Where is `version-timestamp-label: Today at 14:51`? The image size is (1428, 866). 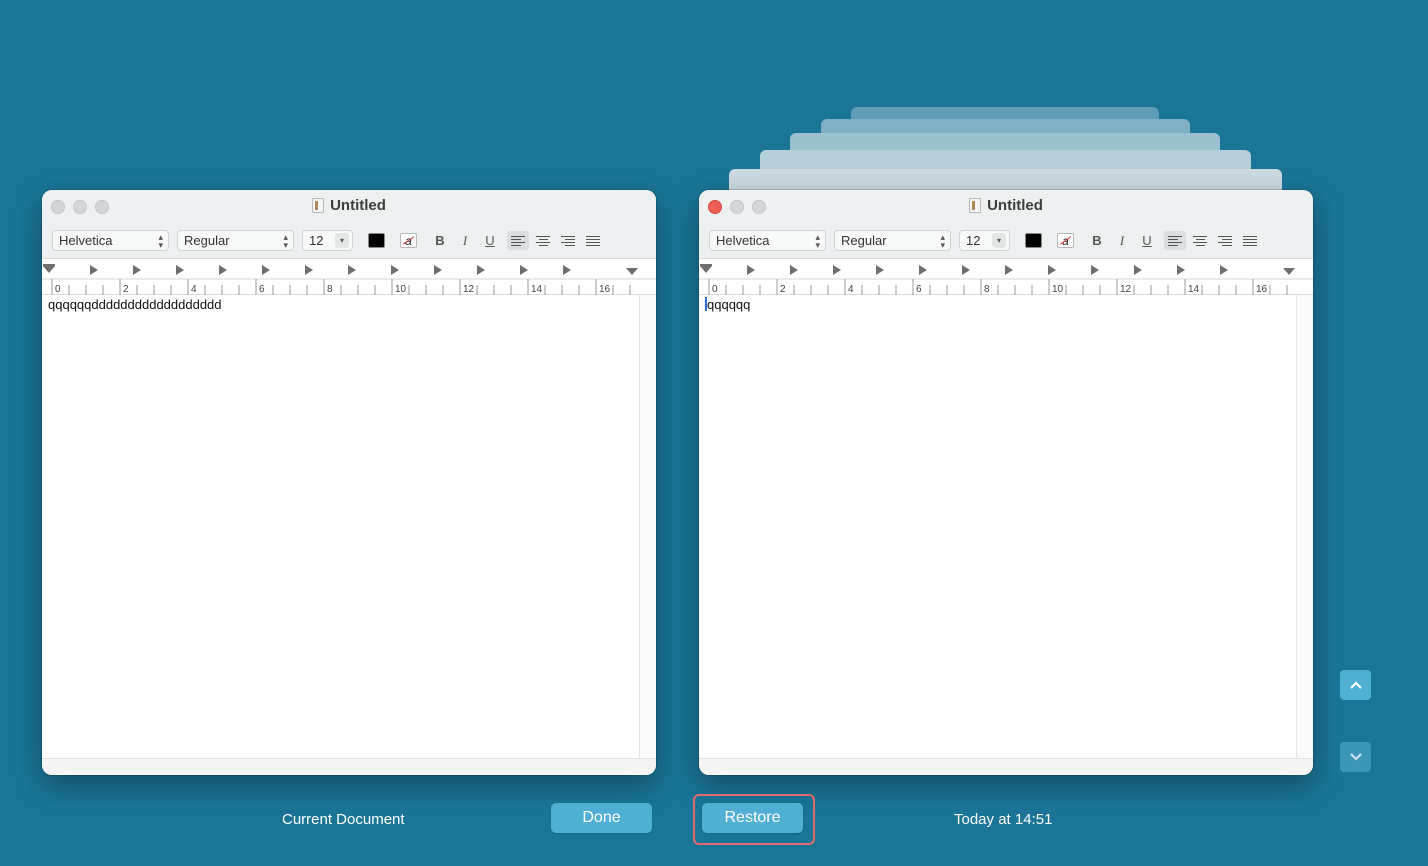
version-timestamp-label: Today at 14:51 is located at coordinates (1003, 819).